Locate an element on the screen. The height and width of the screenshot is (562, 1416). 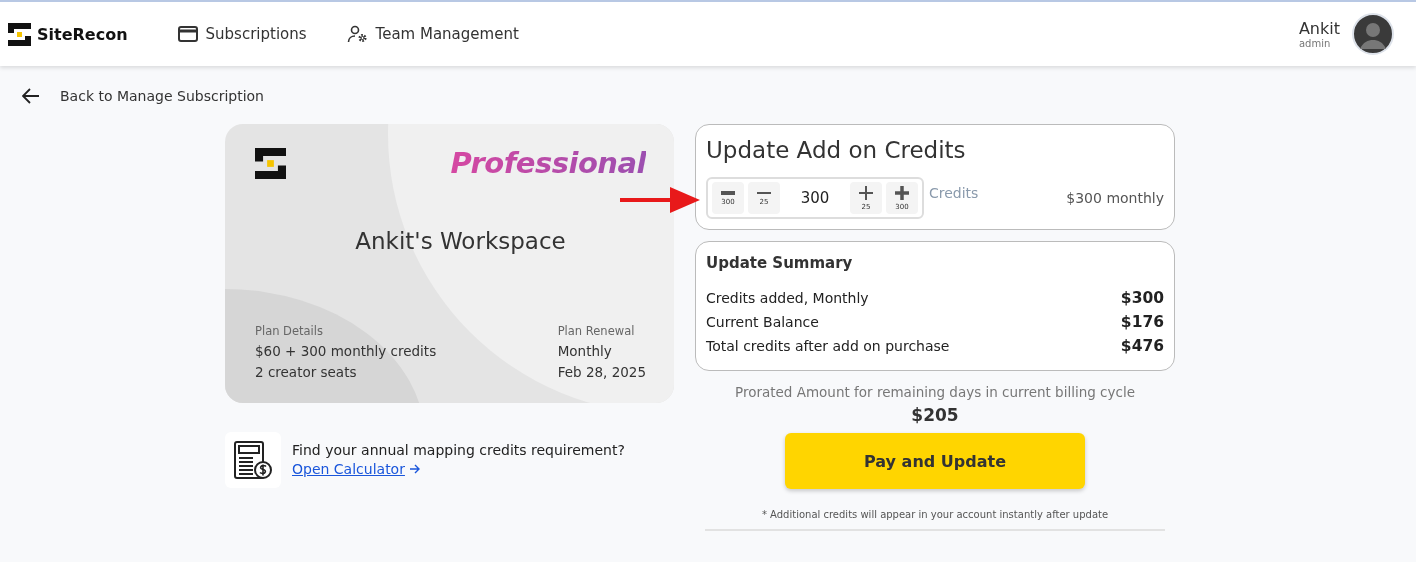
prorated-label: Prorated Amount for remaining days in current billing cycle is located at coordinates (935, 392).